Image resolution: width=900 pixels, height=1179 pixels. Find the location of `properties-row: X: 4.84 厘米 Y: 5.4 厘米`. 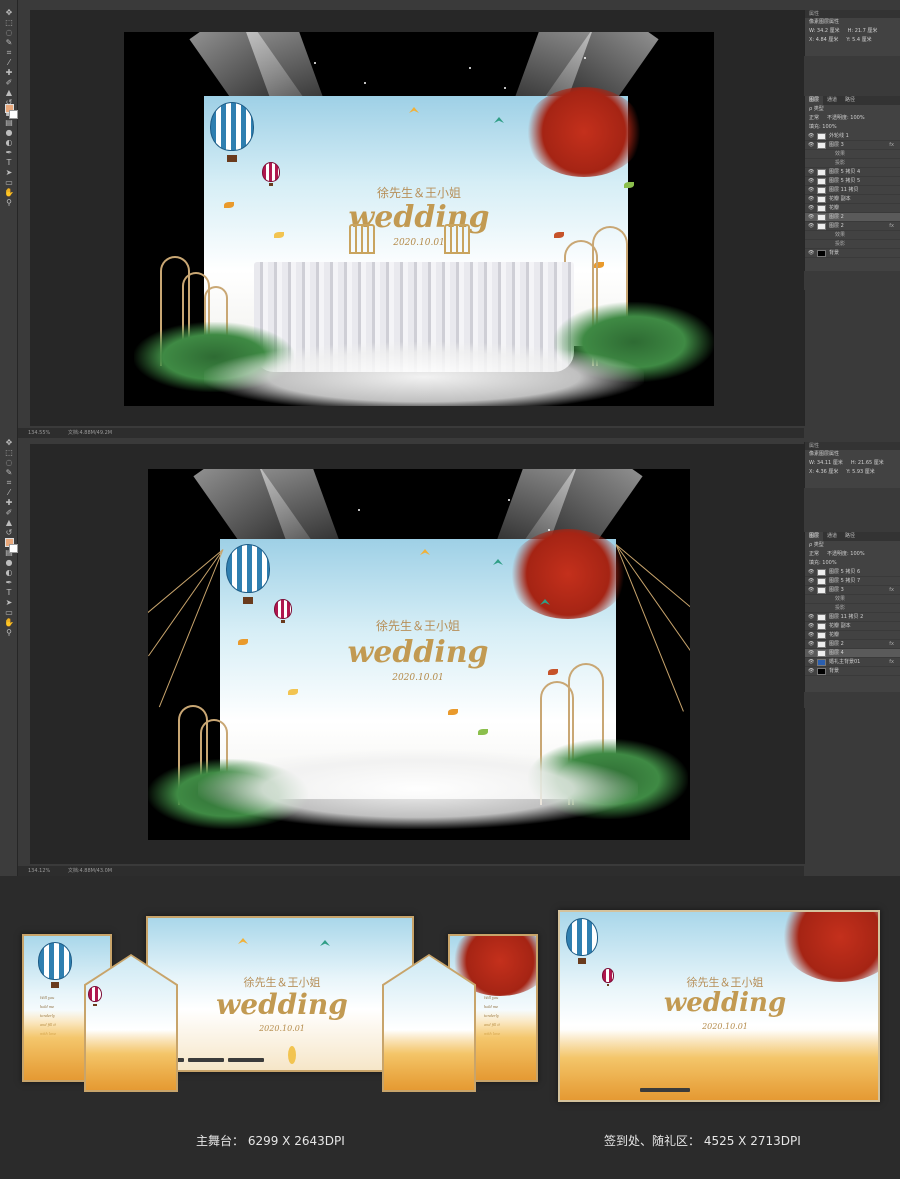

properties-row: X: 4.84 厘米 Y: 5.4 厘米 is located at coordinates (852, 40).